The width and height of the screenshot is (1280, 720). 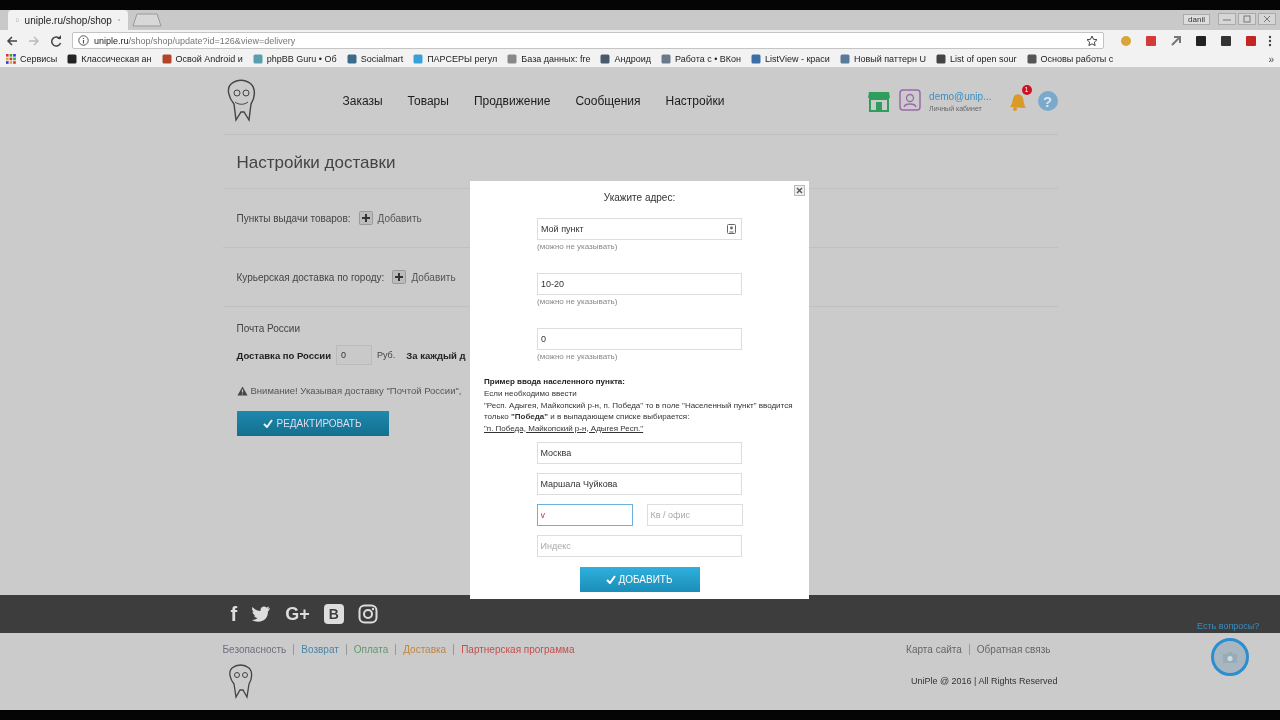 What do you see at coordinates (694, 515) in the screenshot?
I see `text-field: Кв / офис` at bounding box center [694, 515].